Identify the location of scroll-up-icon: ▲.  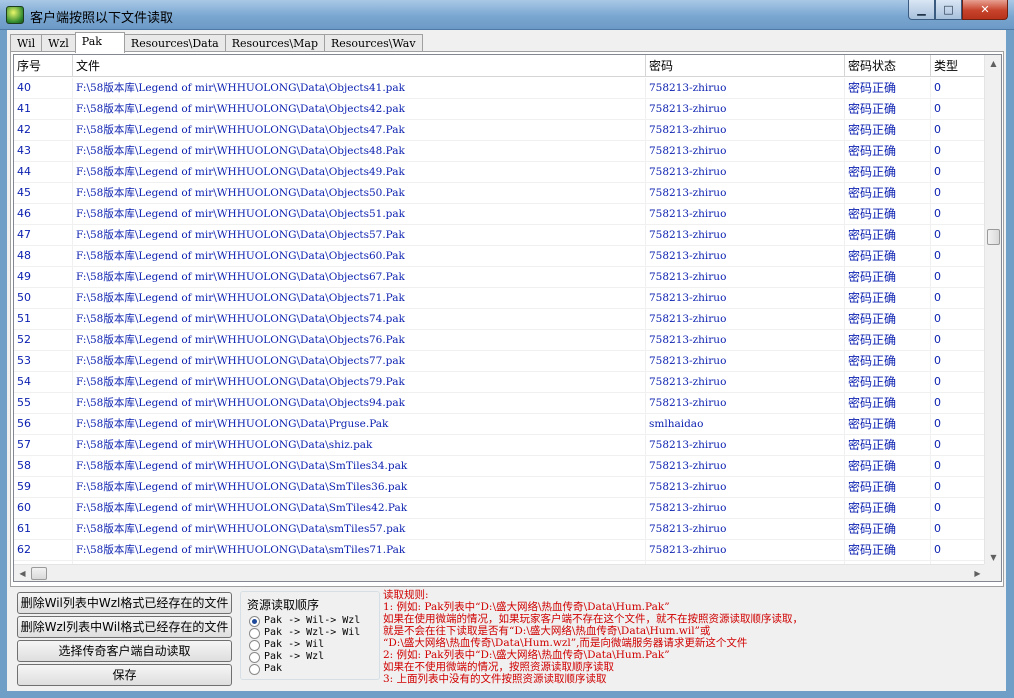
(993, 63).